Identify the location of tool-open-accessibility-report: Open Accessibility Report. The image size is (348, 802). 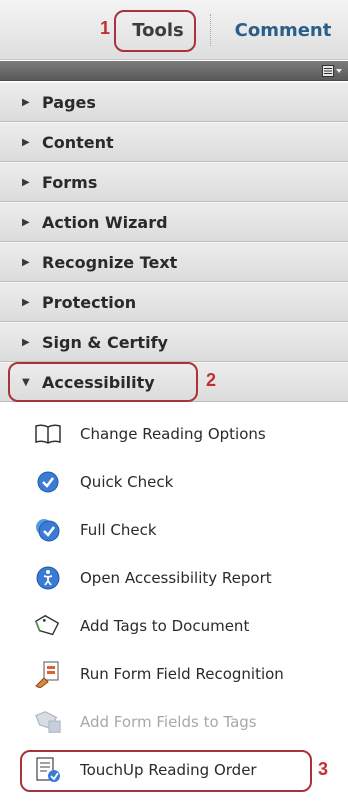
(174, 578).